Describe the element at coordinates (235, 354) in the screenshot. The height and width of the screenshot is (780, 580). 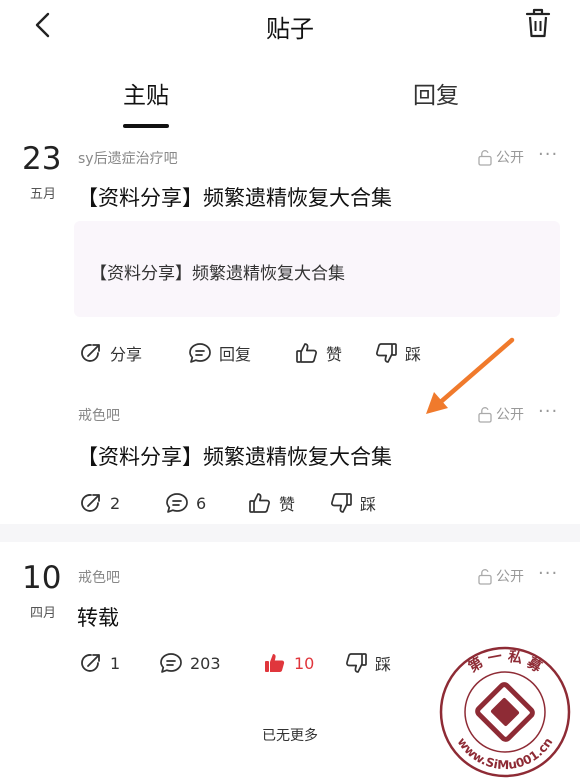
I see `reply-label: 回复` at that location.